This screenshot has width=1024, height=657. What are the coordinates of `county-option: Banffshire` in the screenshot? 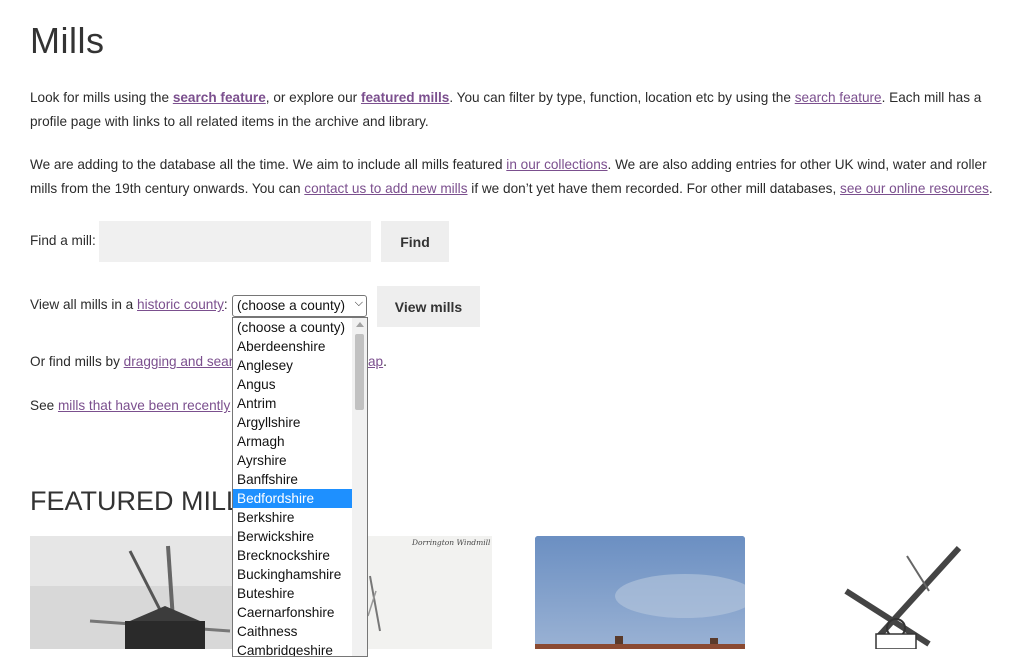 It's located at (292, 479).